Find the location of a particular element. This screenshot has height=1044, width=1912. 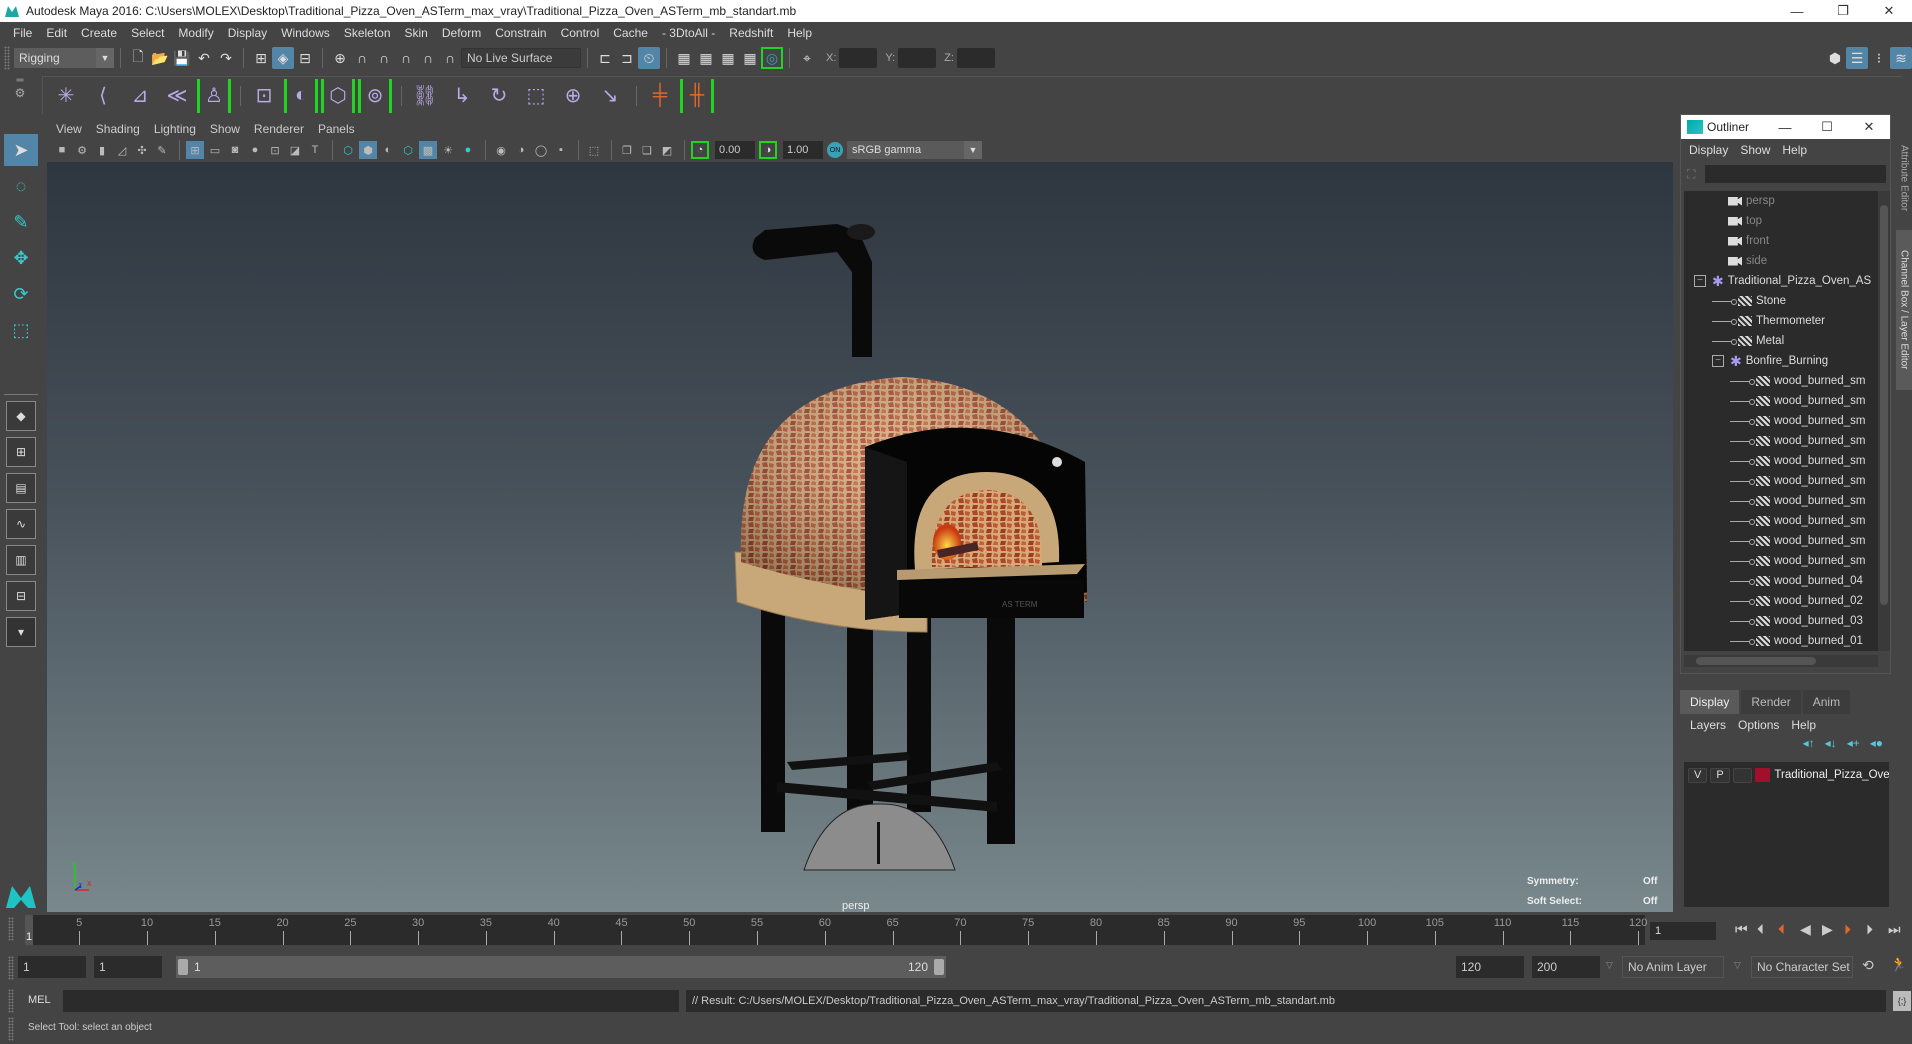

outliner-maximize-button: ☐ is located at coordinates (1827, 127).